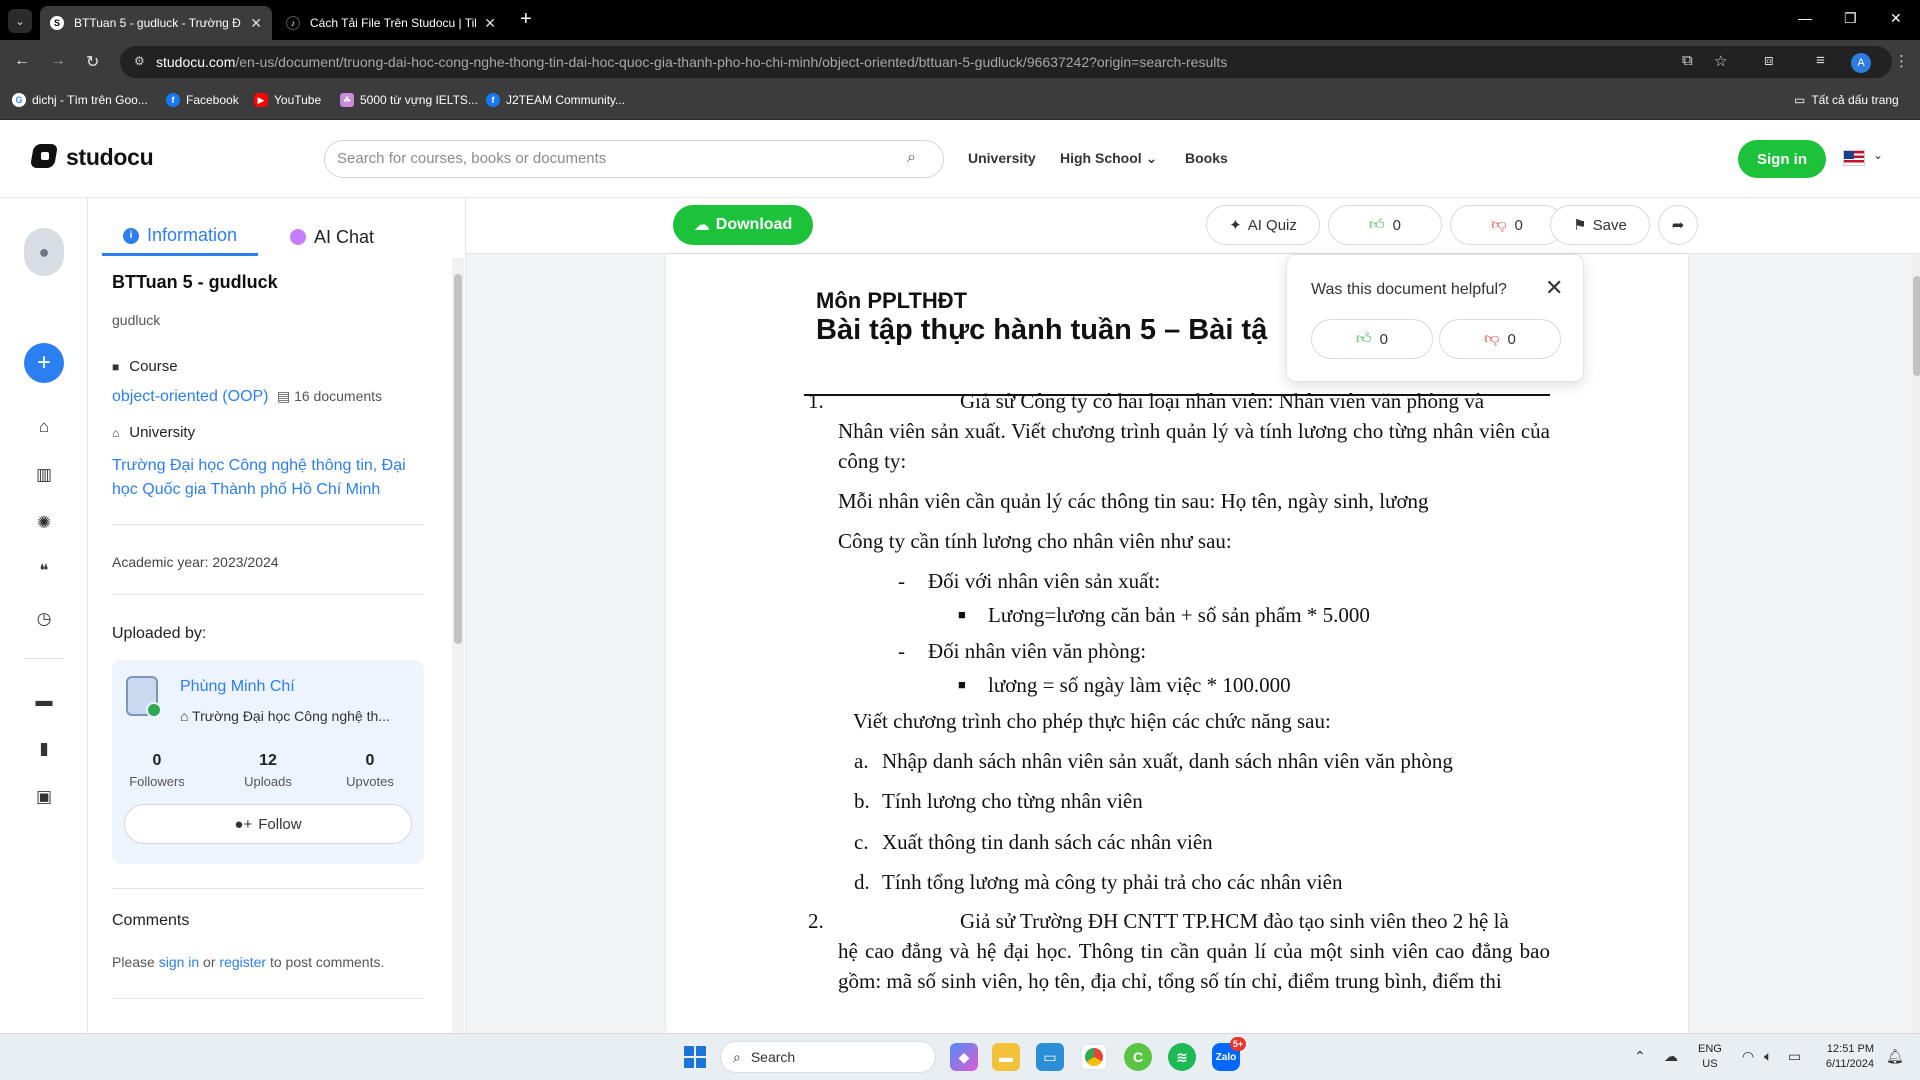 This screenshot has width=1920, height=1080. What do you see at coordinates (58, 61) in the screenshot?
I see `forward-arrow-icon: →` at bounding box center [58, 61].